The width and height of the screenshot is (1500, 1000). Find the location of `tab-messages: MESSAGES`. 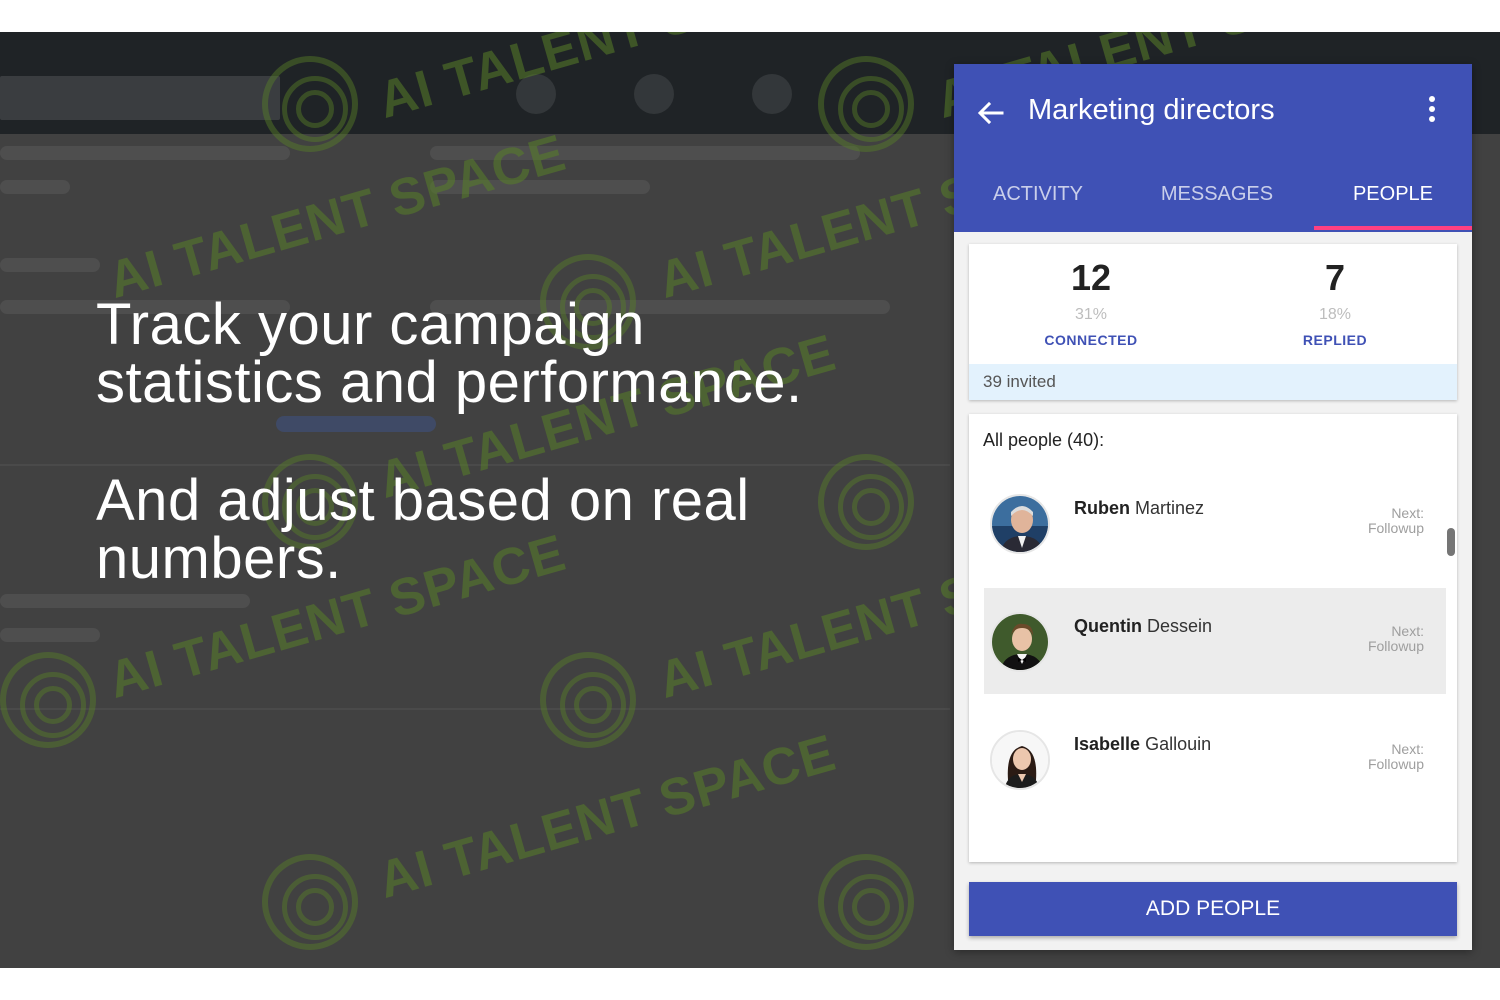

tab-messages: MESSAGES is located at coordinates (1217, 198).